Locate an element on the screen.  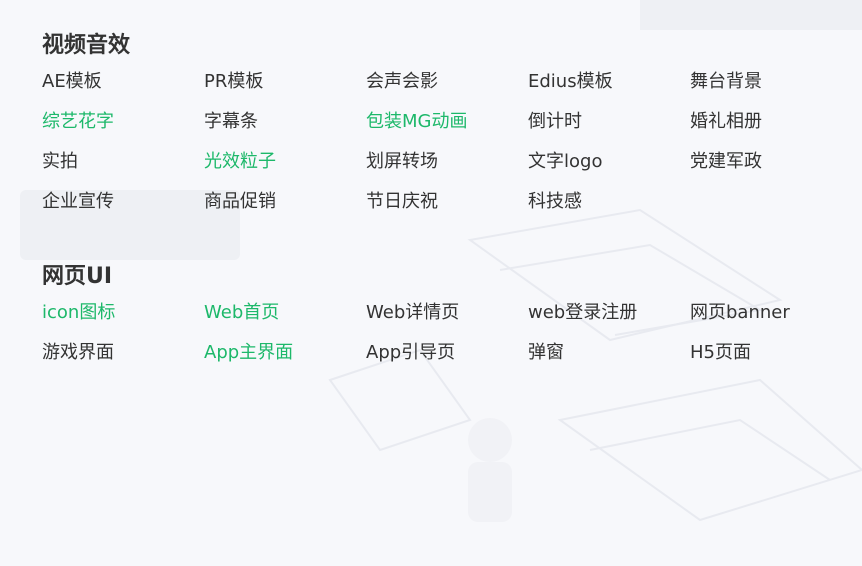
category-link: 实拍 is located at coordinates (123, 170).